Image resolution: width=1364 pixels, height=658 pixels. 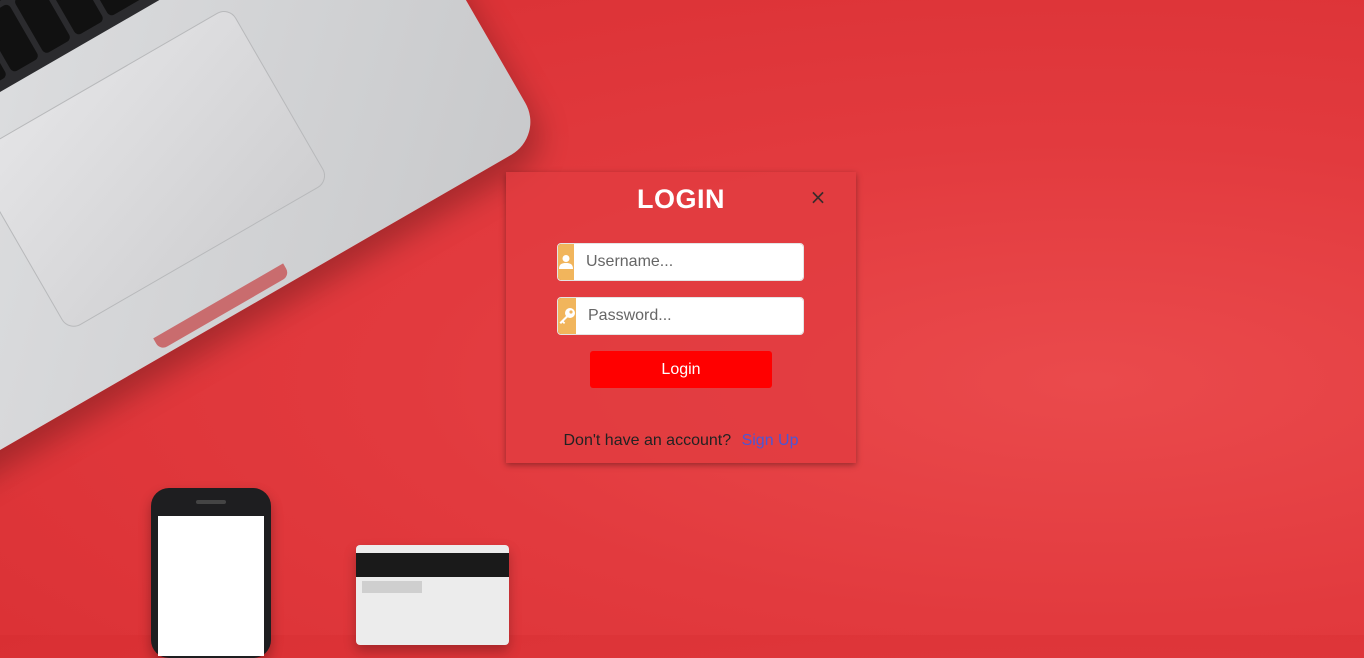 What do you see at coordinates (392, 587) in the screenshot?
I see `card-signature-strip` at bounding box center [392, 587].